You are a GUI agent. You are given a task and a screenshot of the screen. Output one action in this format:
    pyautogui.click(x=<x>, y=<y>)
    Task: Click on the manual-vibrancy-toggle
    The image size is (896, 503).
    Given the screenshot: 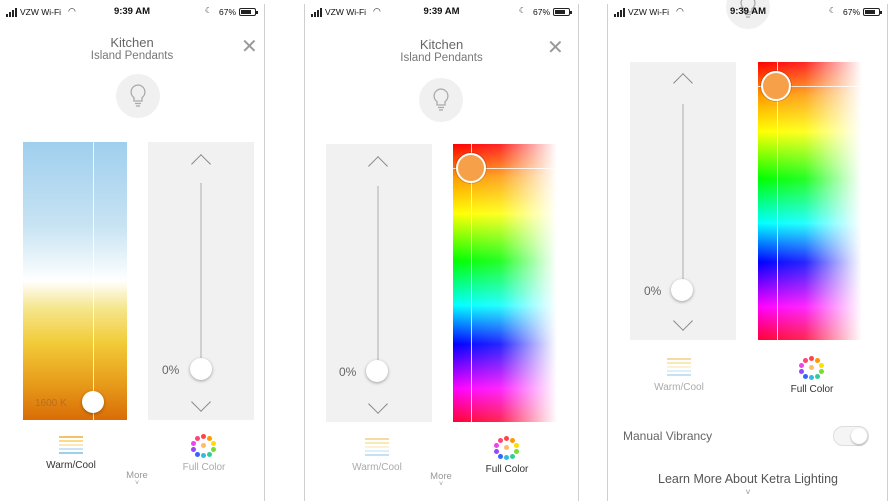 What is the action you would take?
    pyautogui.click(x=851, y=436)
    